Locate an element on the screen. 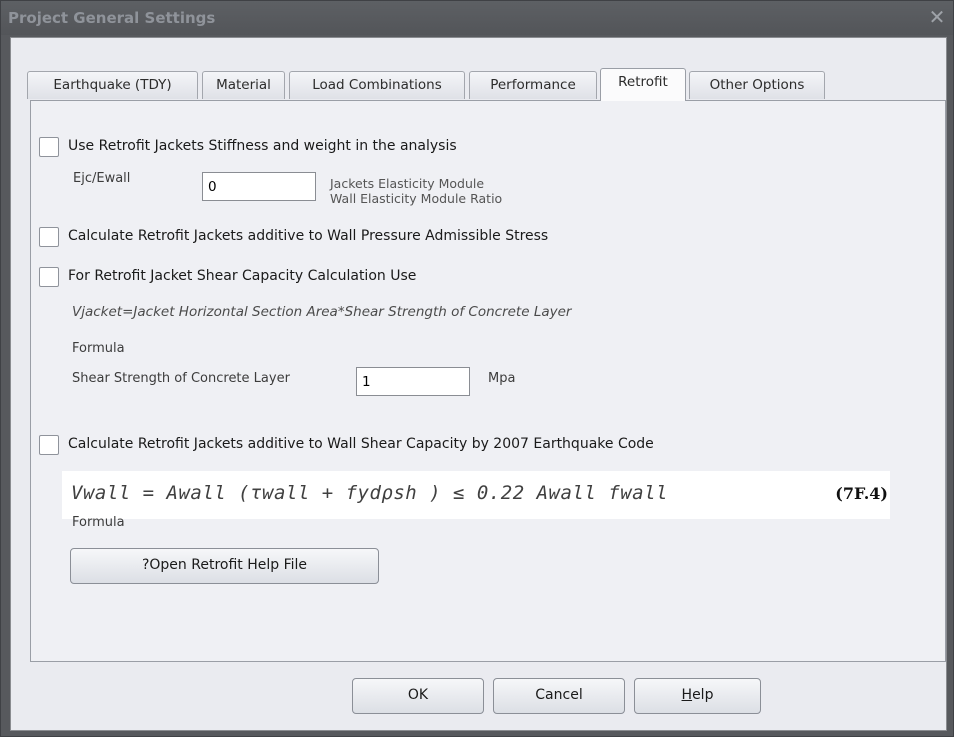 This screenshot has height=737, width=954. ejc-note-line2: Wall Elasticity Module Ratio is located at coordinates (416, 198).